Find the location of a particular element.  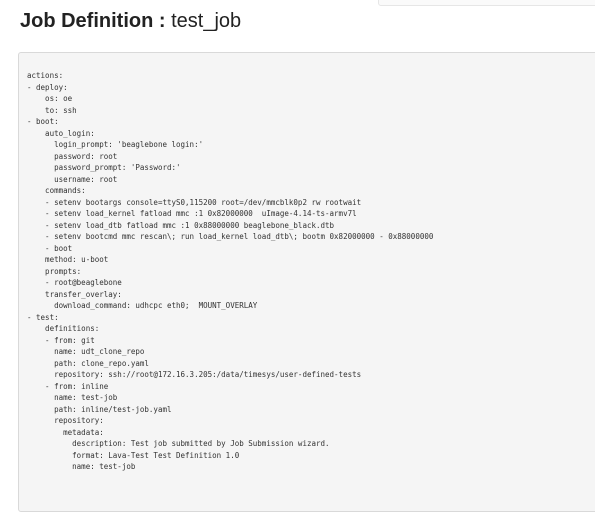

code-line: method: u-boot is located at coordinates (68, 259).